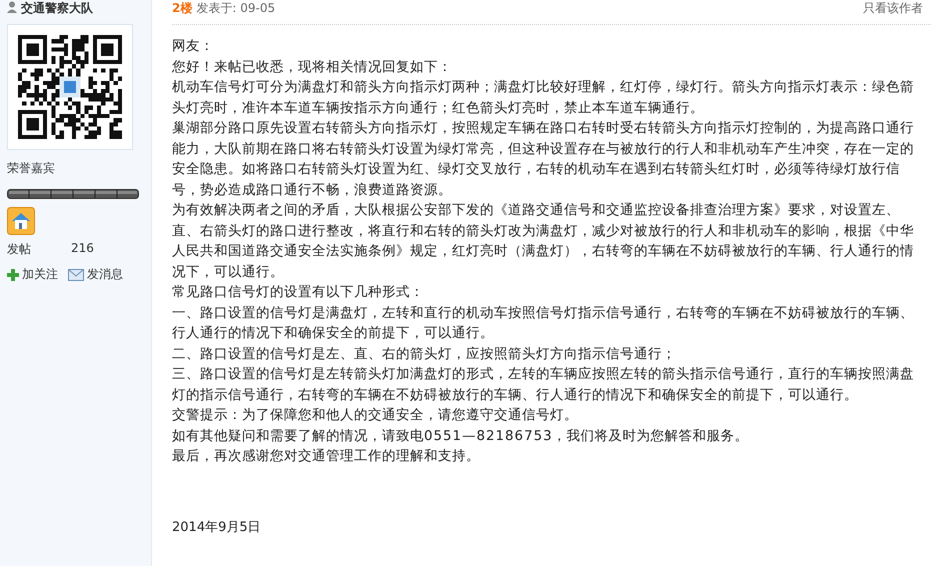  What do you see at coordinates (326, 457) in the screenshot?
I see `paragraph: 最后，再次感谢您对交通管理工作的理解和支持。` at bounding box center [326, 457].